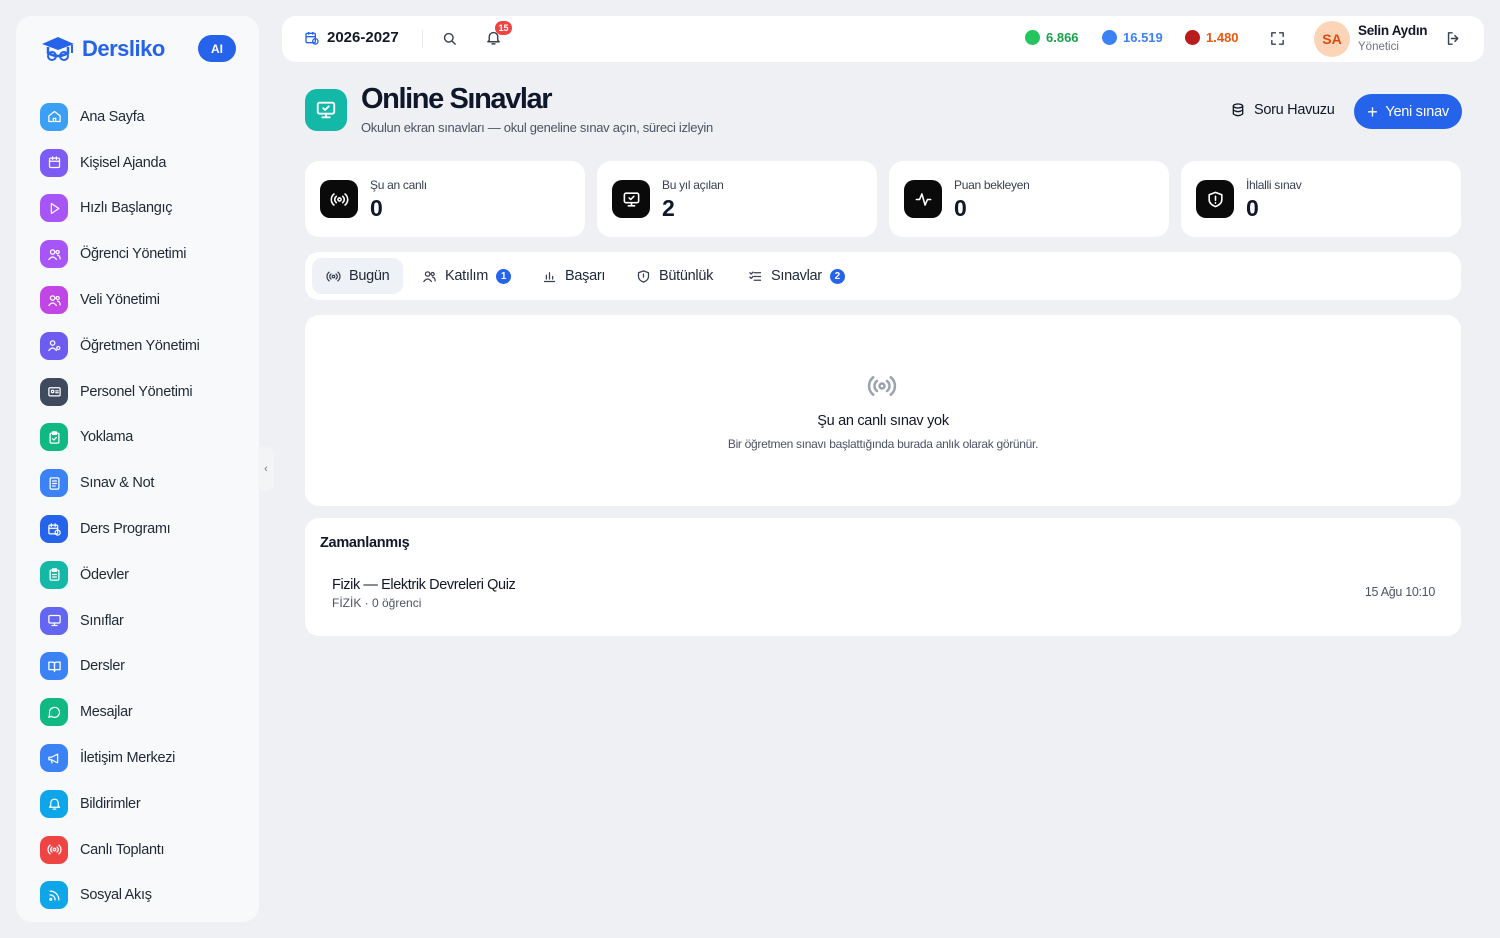 This screenshot has width=1500, height=938. What do you see at coordinates (686, 276) in the screenshot?
I see `tab-label: Bütünlük` at bounding box center [686, 276].